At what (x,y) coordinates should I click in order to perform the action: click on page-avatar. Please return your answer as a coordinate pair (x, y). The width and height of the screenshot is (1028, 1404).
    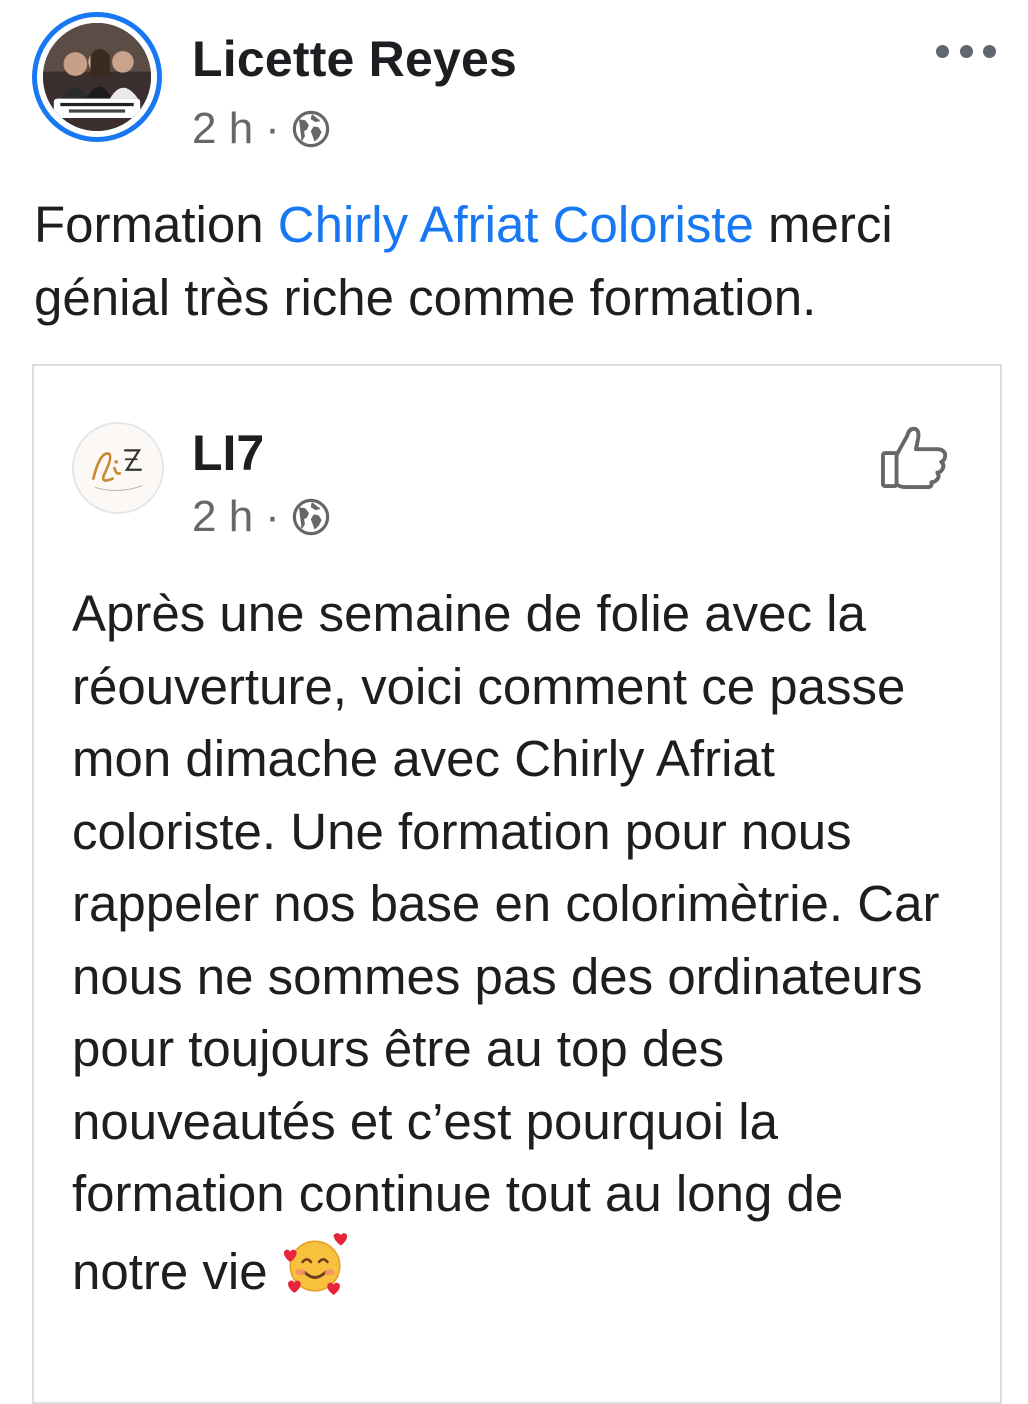
    Looking at the image, I should click on (118, 468).